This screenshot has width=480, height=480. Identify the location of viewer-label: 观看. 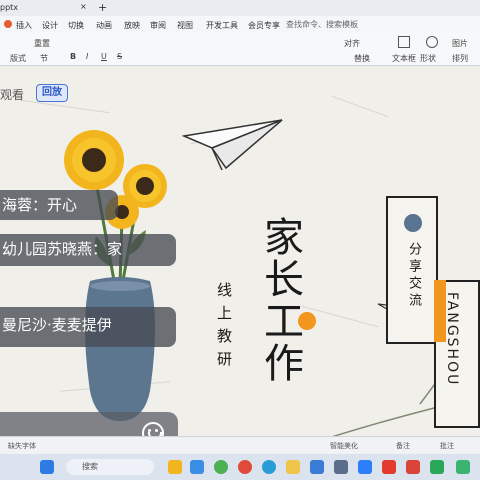
(12, 95).